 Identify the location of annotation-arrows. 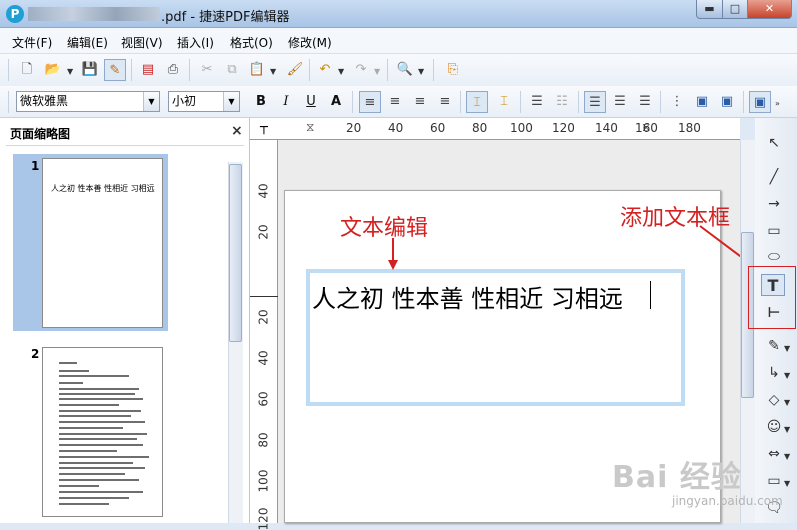
(570, 247).